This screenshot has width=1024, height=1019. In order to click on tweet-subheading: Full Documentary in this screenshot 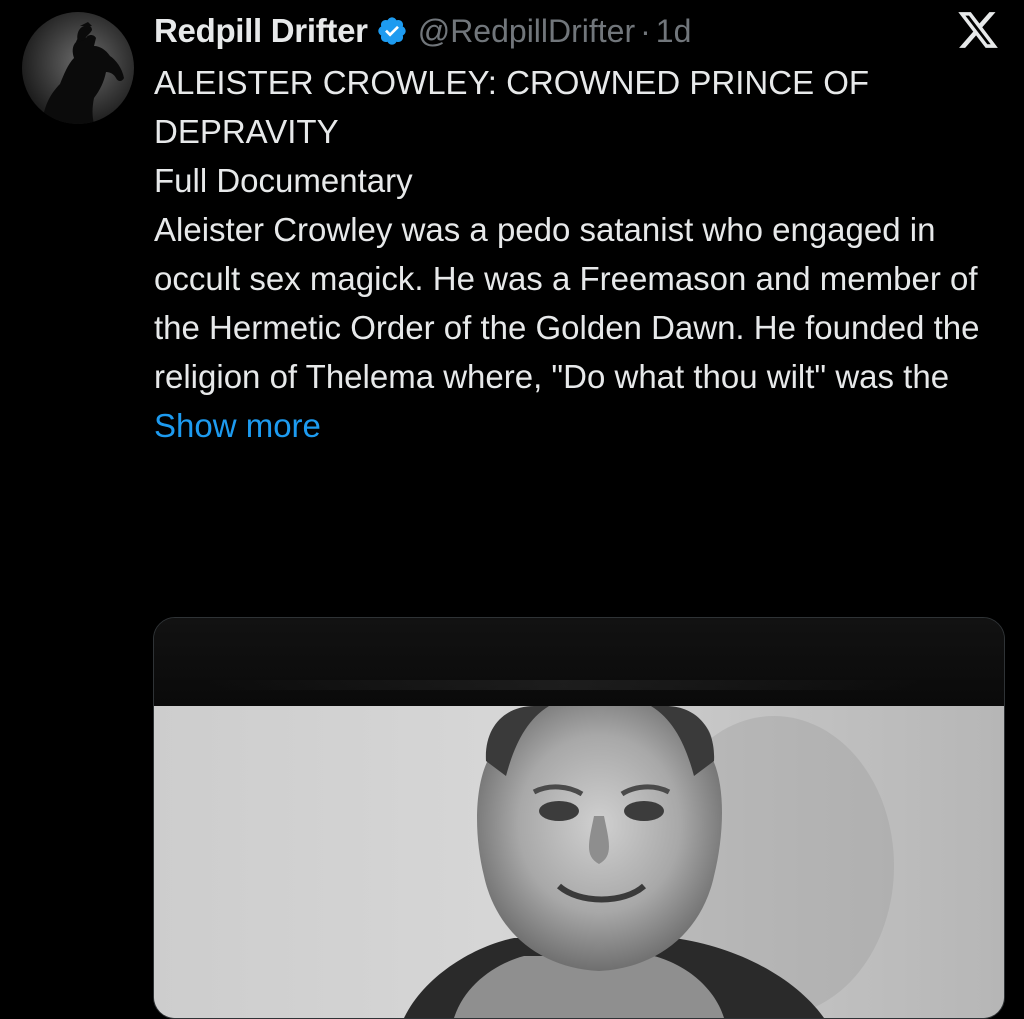, I will do `click(283, 180)`.